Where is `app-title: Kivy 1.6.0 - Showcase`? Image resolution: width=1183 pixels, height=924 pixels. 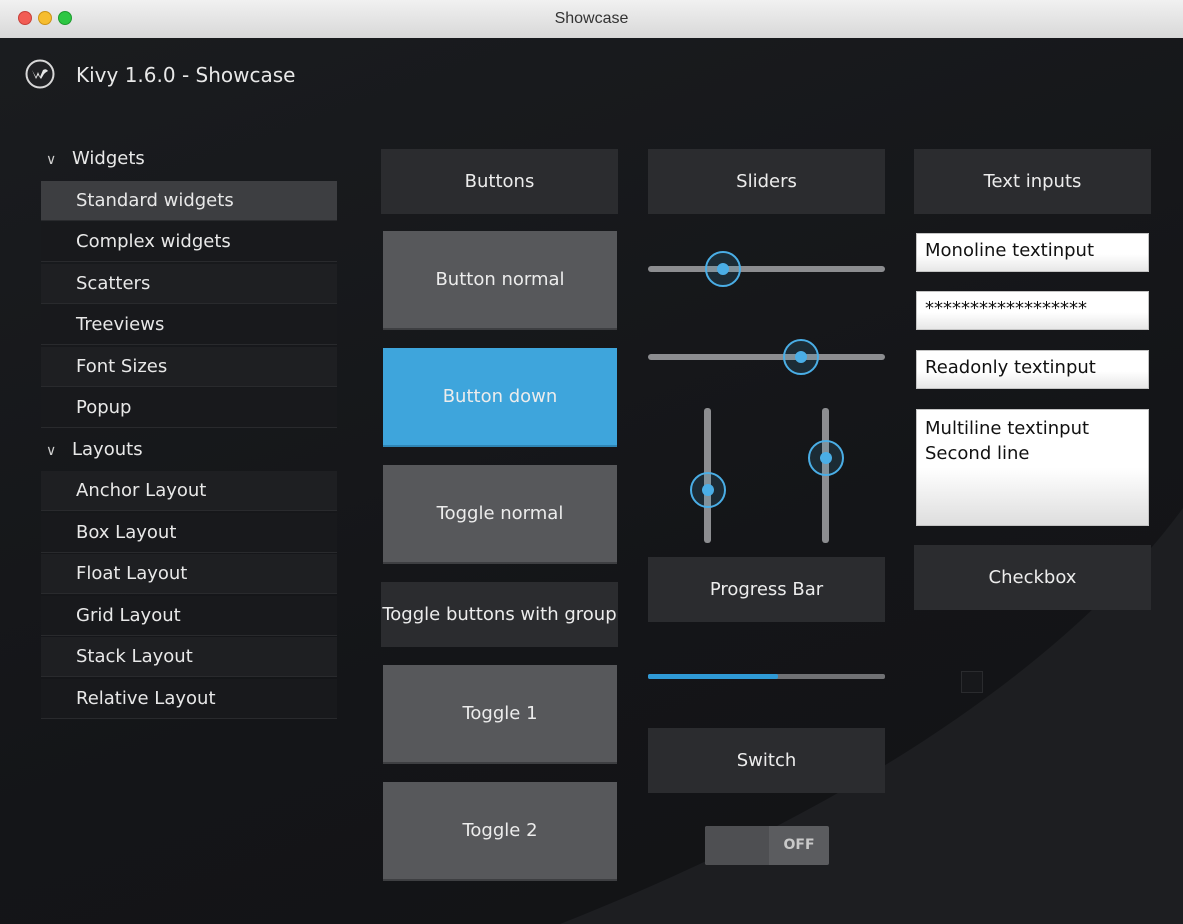
app-title: Kivy 1.6.0 - Showcase is located at coordinates (186, 75).